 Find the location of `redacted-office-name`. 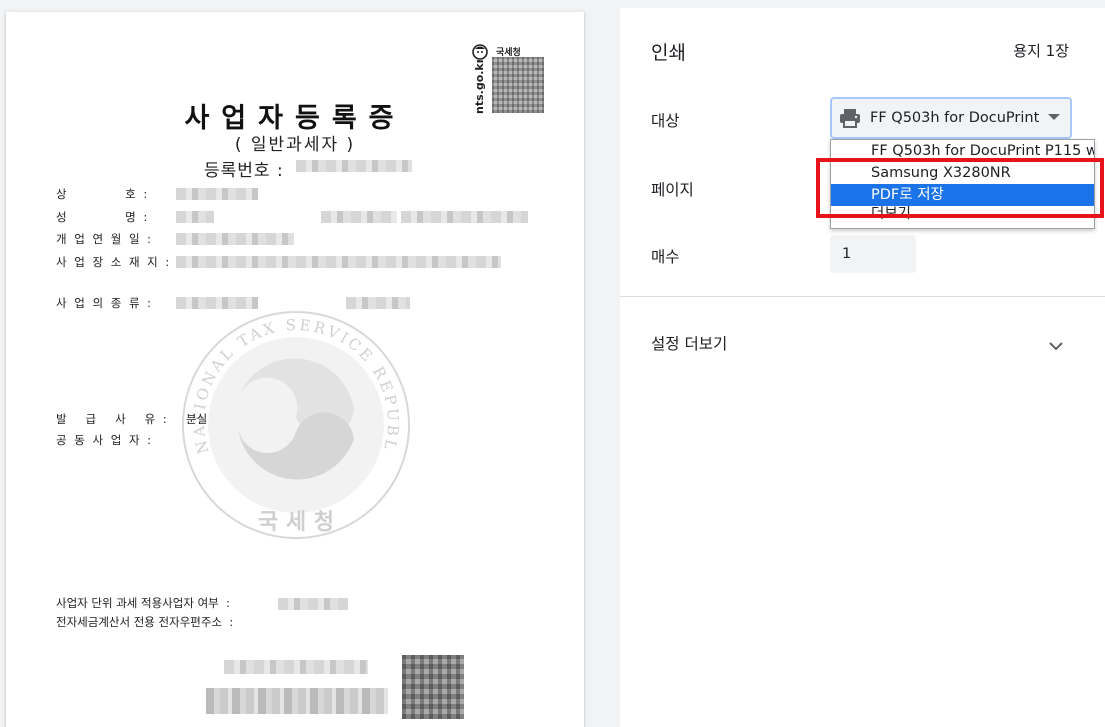

redacted-office-name is located at coordinates (297, 701).